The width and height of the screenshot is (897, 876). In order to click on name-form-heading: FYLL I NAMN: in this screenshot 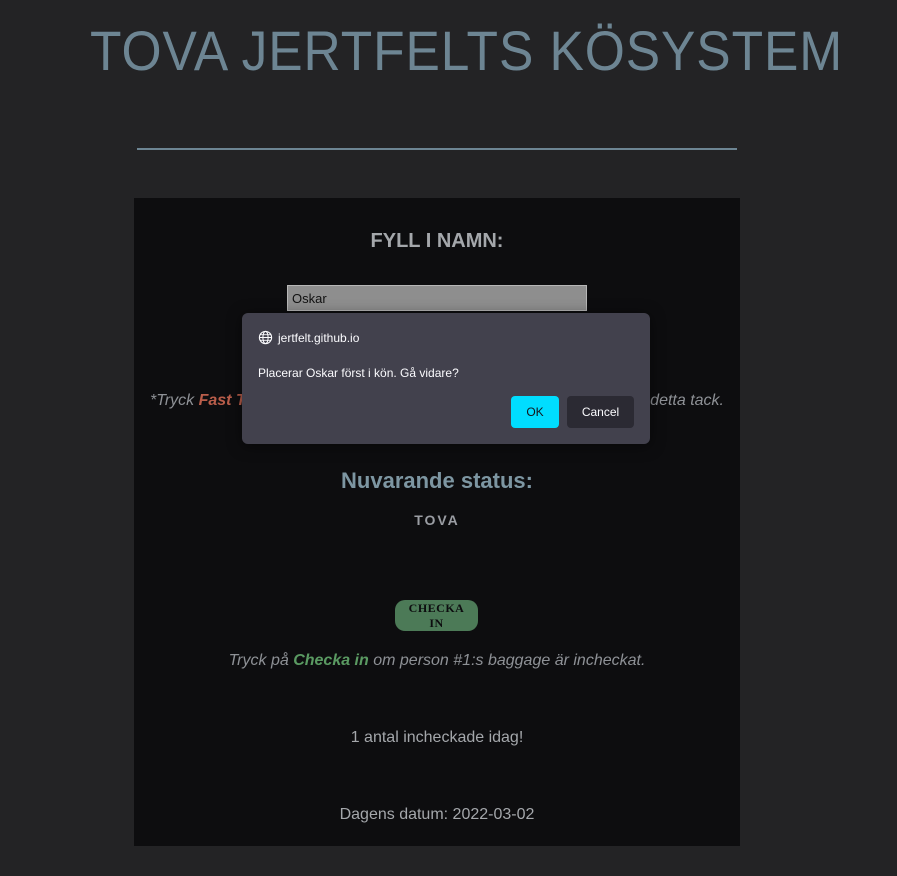, I will do `click(437, 241)`.